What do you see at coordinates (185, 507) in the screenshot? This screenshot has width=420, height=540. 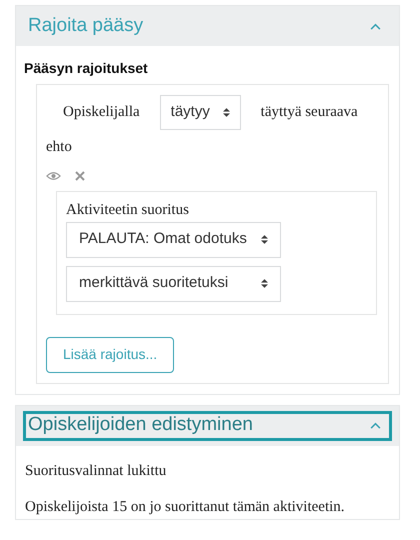 I see `paragraph-text: Opiskelijoista 15 on jo suorittanut tämän aktiviteetin.` at bounding box center [185, 507].